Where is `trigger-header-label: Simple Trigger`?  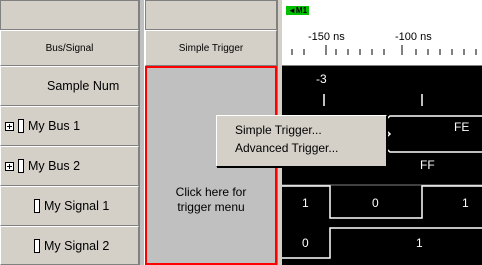 trigger-header-label: Simple Trigger is located at coordinates (211, 48).